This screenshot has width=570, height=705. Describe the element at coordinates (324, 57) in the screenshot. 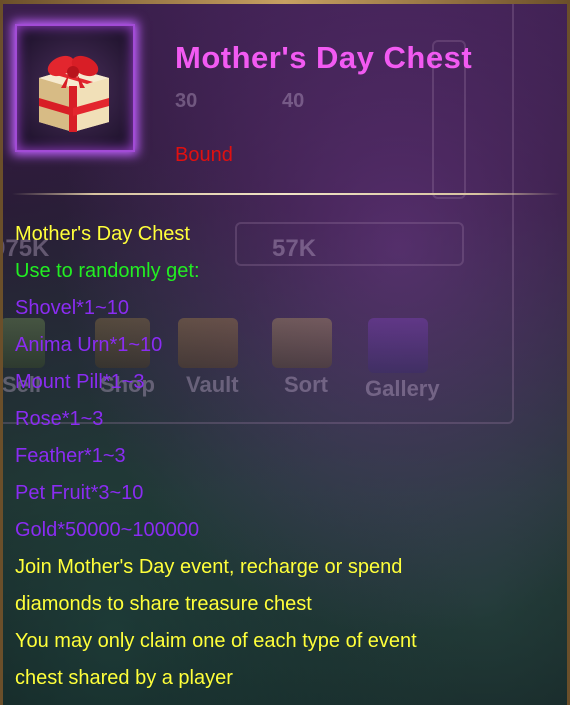

I see `item-title: Mother's Day Chest` at that location.